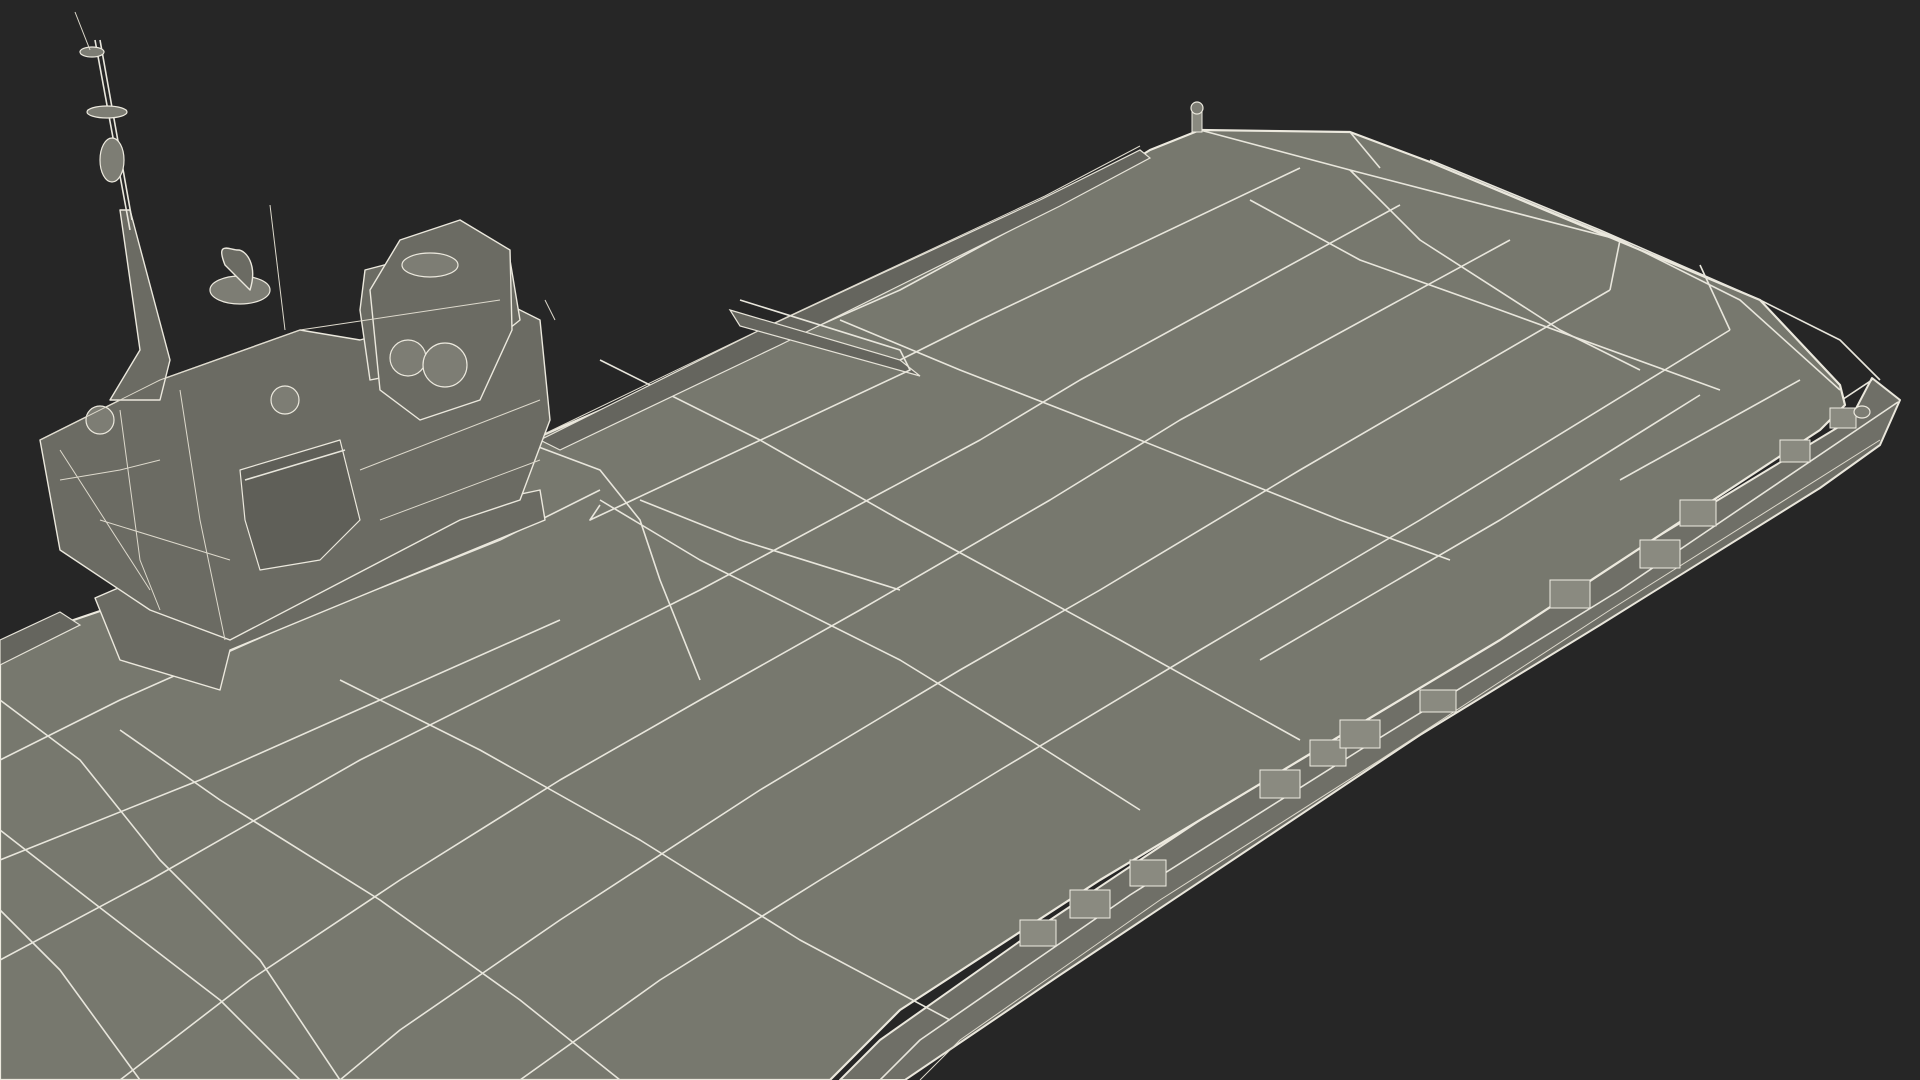 Image resolution: width=1920 pixels, height=1080 pixels. Describe the element at coordinates (92, 52) in the screenshot. I see `mast-top-icon` at that location.